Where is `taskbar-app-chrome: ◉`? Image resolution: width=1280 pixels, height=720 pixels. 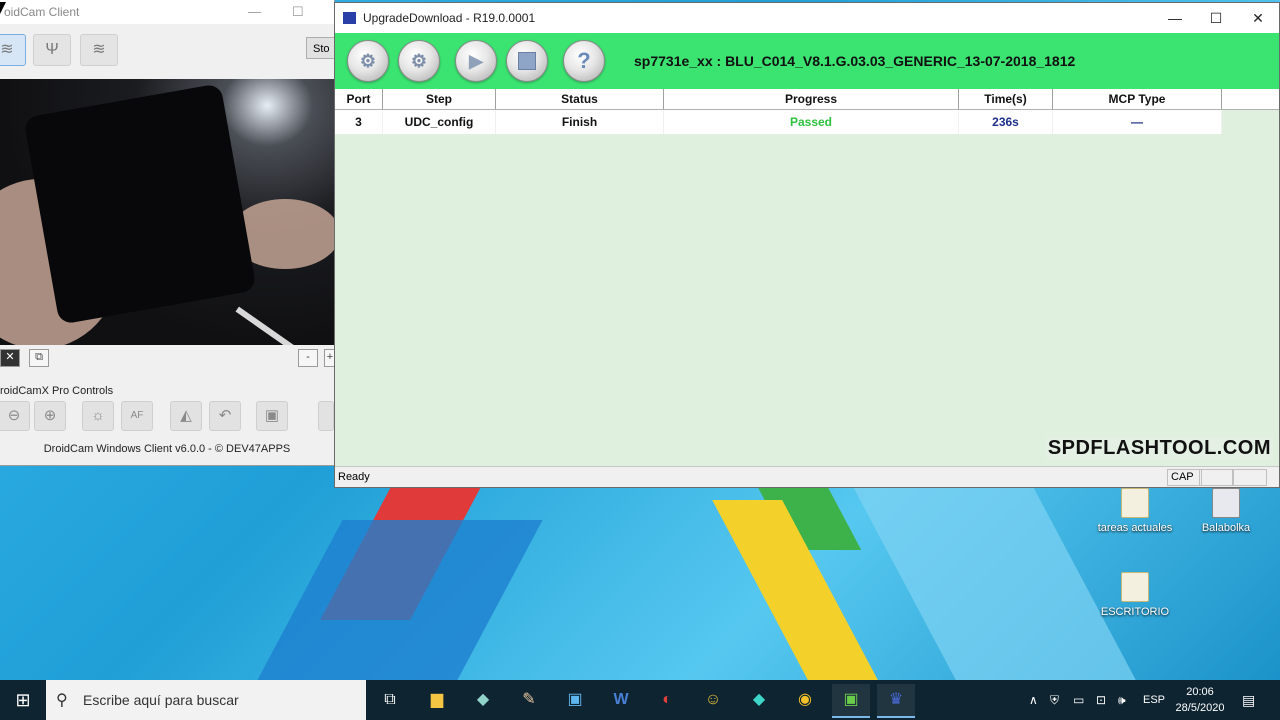
taskbar-app-chrome: ◉ is located at coordinates (805, 700).